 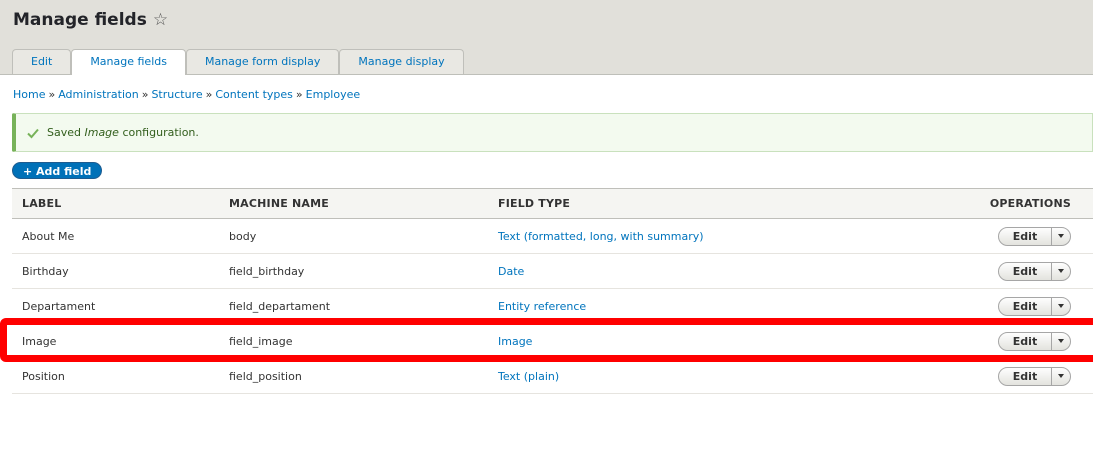 What do you see at coordinates (601, 236) in the screenshot?
I see `field-type-link: Text (formatted, long, with summary)` at bounding box center [601, 236].